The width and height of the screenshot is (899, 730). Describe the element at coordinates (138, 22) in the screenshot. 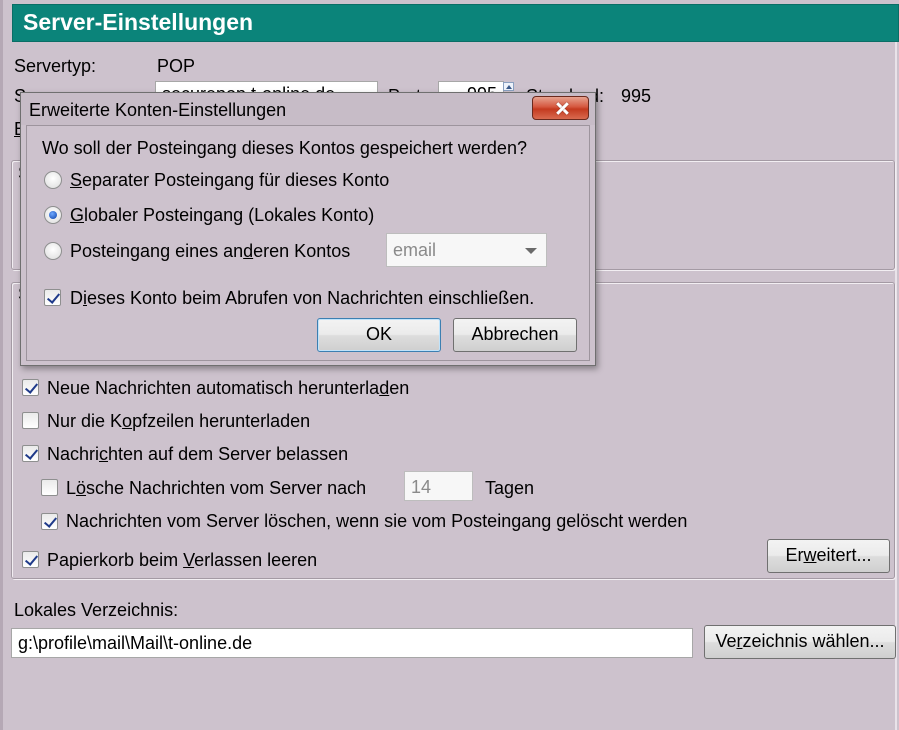

I see `page-title: Server-Einstellungen` at that location.